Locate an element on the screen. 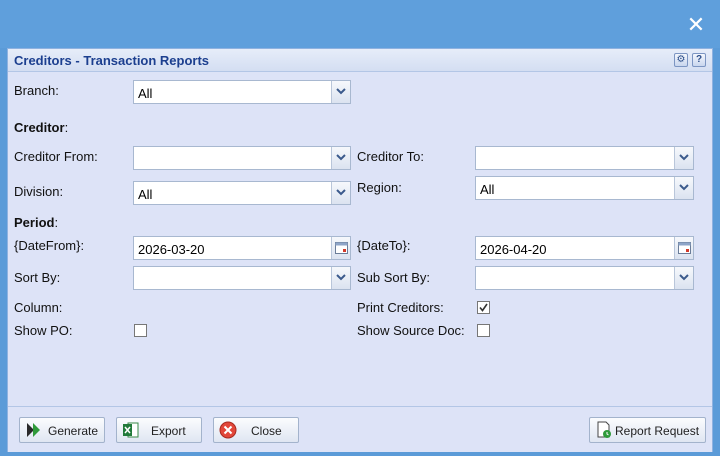 This screenshot has height=456, width=720. date-to-field: 2026-04-20 is located at coordinates (584, 248).